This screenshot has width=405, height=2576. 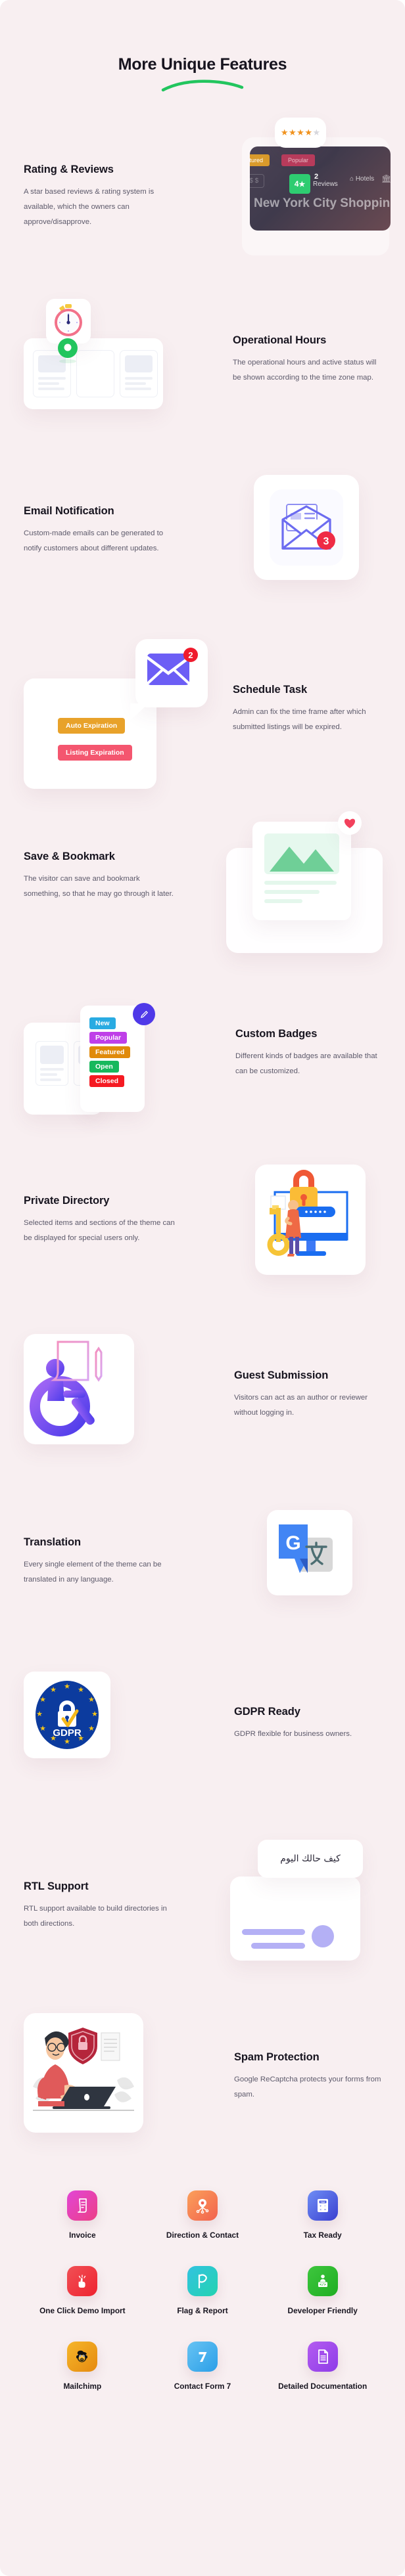 I want to click on location-pin-icon, so click(x=68, y=350).